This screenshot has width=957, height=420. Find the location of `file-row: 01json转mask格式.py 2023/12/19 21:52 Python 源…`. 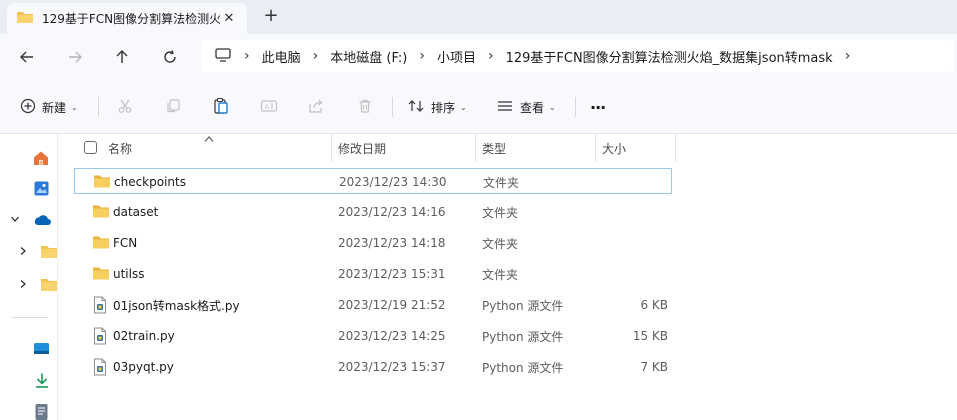

file-row: 01json转mask格式.py 2023/12/19 21:52 Python 源… is located at coordinates (373, 305).